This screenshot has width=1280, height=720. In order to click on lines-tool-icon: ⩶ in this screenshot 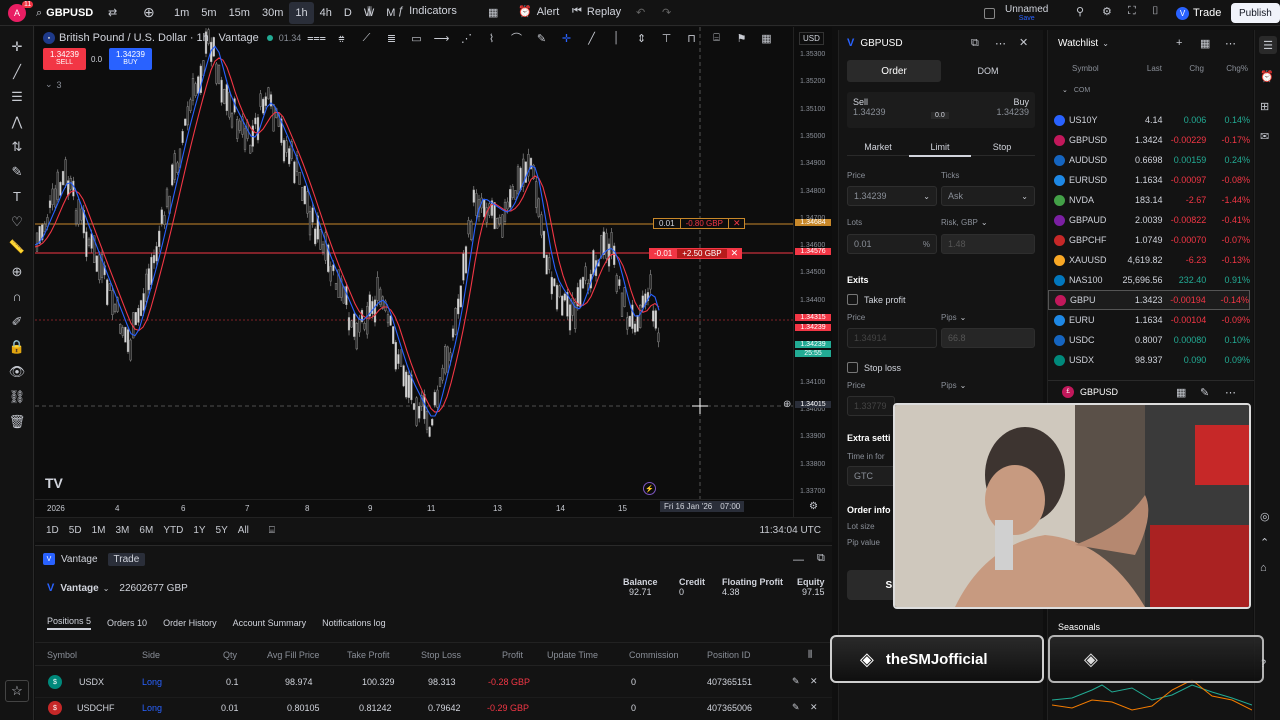, I will do `click(316, 38)`.